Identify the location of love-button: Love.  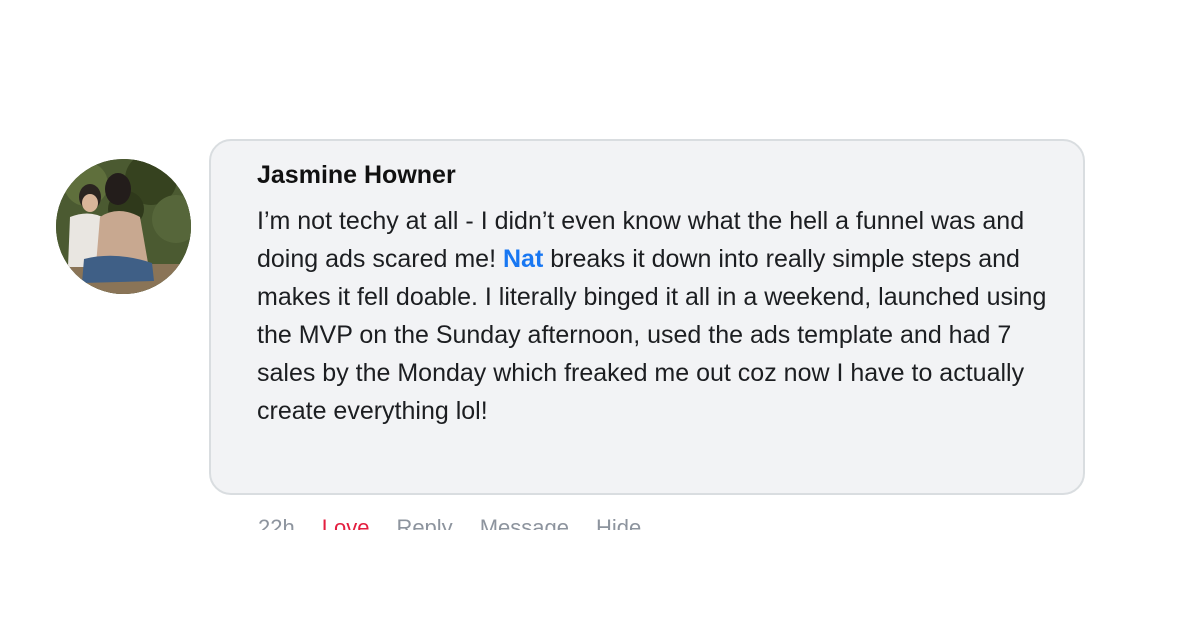
(346, 519).